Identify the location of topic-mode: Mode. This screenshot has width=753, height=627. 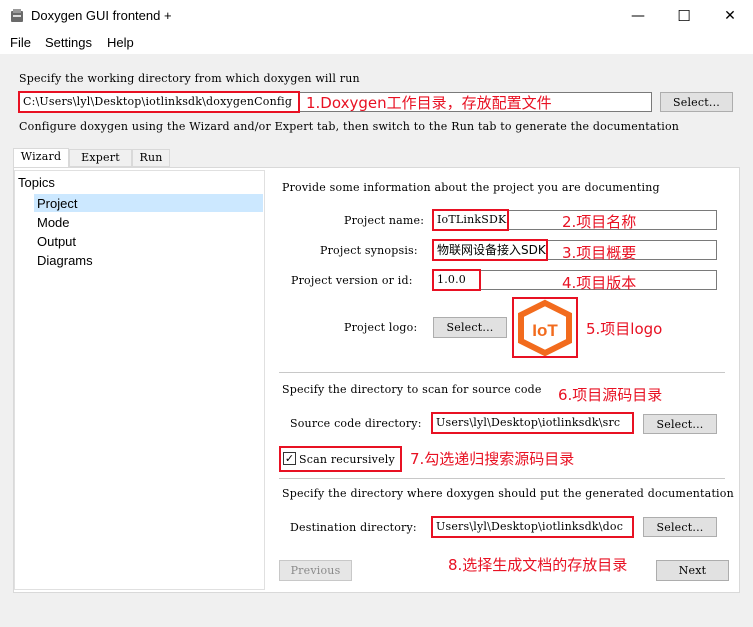
(53, 222).